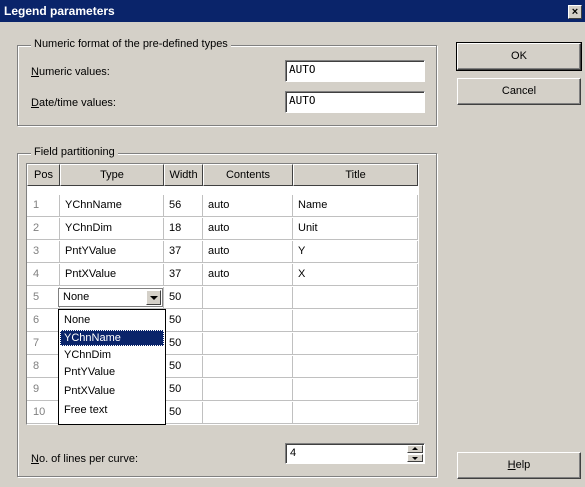  What do you see at coordinates (43, 252) in the screenshot?
I see `cell-pos: 3` at bounding box center [43, 252].